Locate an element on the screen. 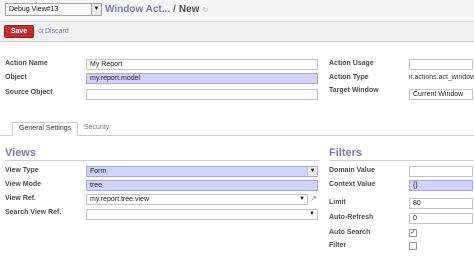  debug-view-select-value: Debug View#13 is located at coordinates (34, 9).